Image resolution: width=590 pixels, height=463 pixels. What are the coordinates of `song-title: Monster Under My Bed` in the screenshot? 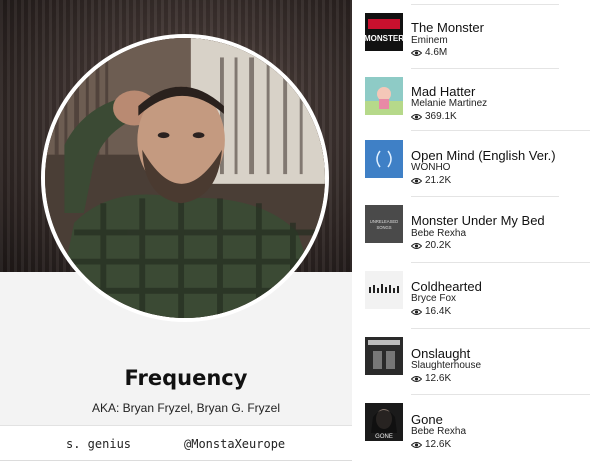 It's located at (478, 220).